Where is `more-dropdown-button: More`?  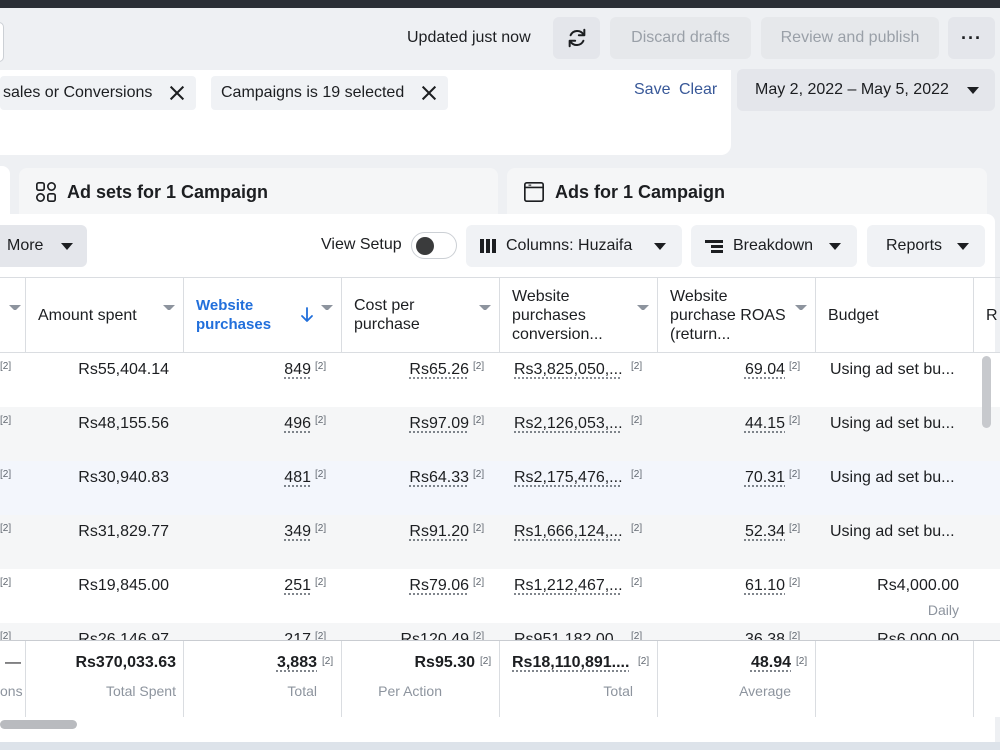 more-dropdown-button: More is located at coordinates (43, 246).